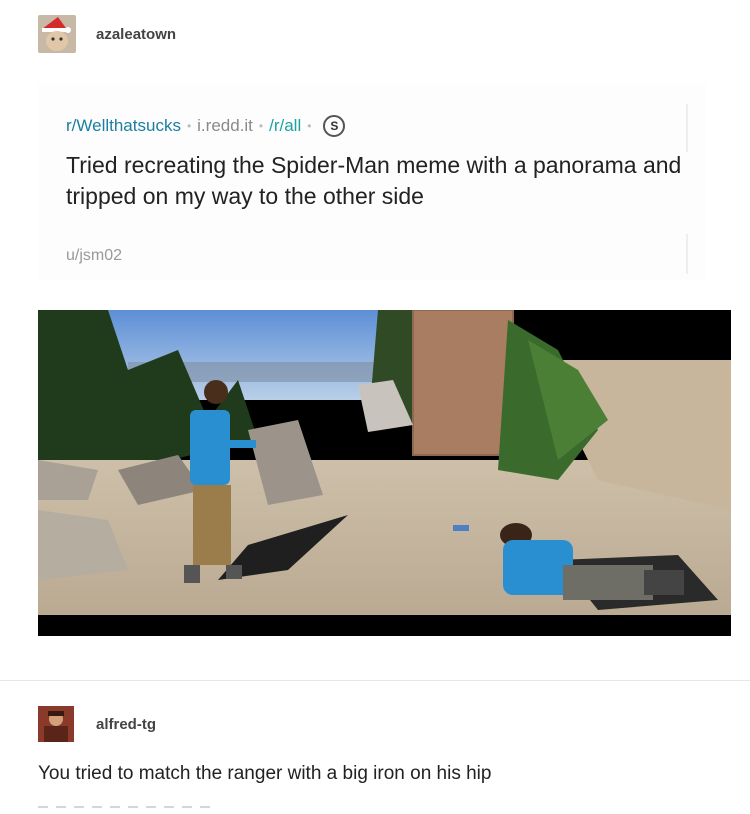 Image resolution: width=750 pixels, height=814 pixels. What do you see at coordinates (225, 126) in the screenshot?
I see `domain-link: i.redd.it` at bounding box center [225, 126].